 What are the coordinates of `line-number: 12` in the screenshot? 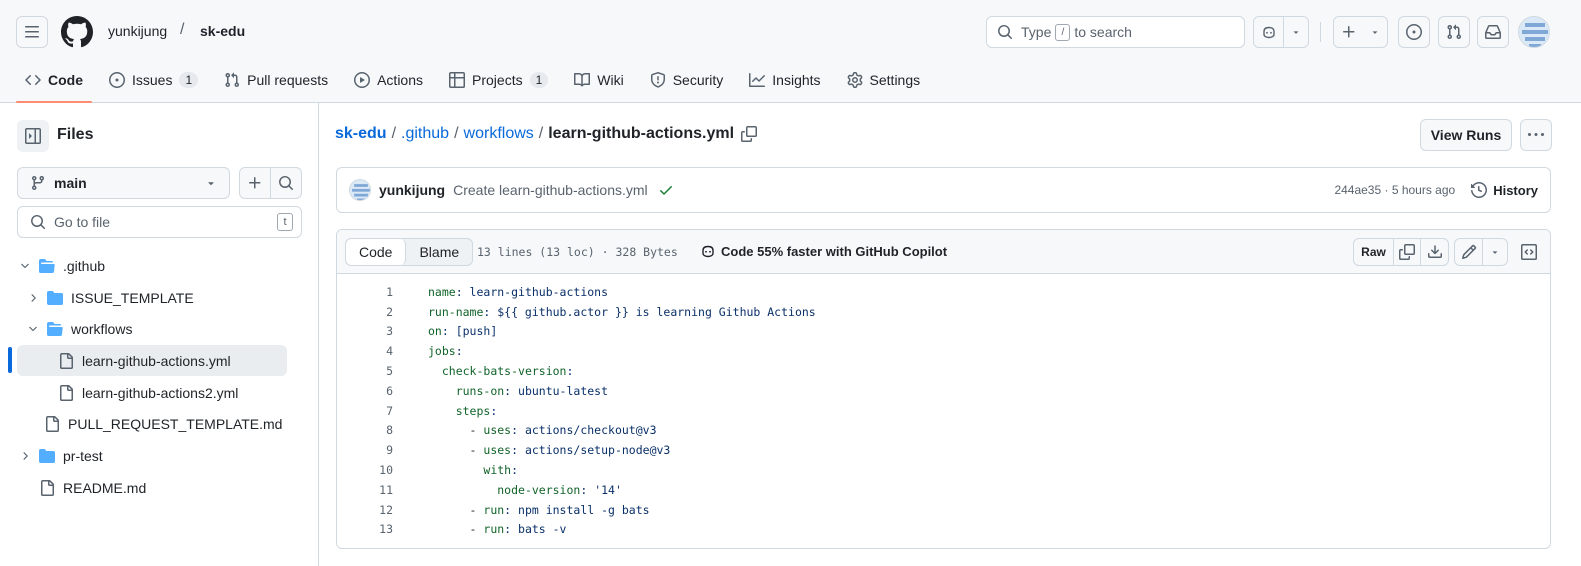 It's located at (365, 510).